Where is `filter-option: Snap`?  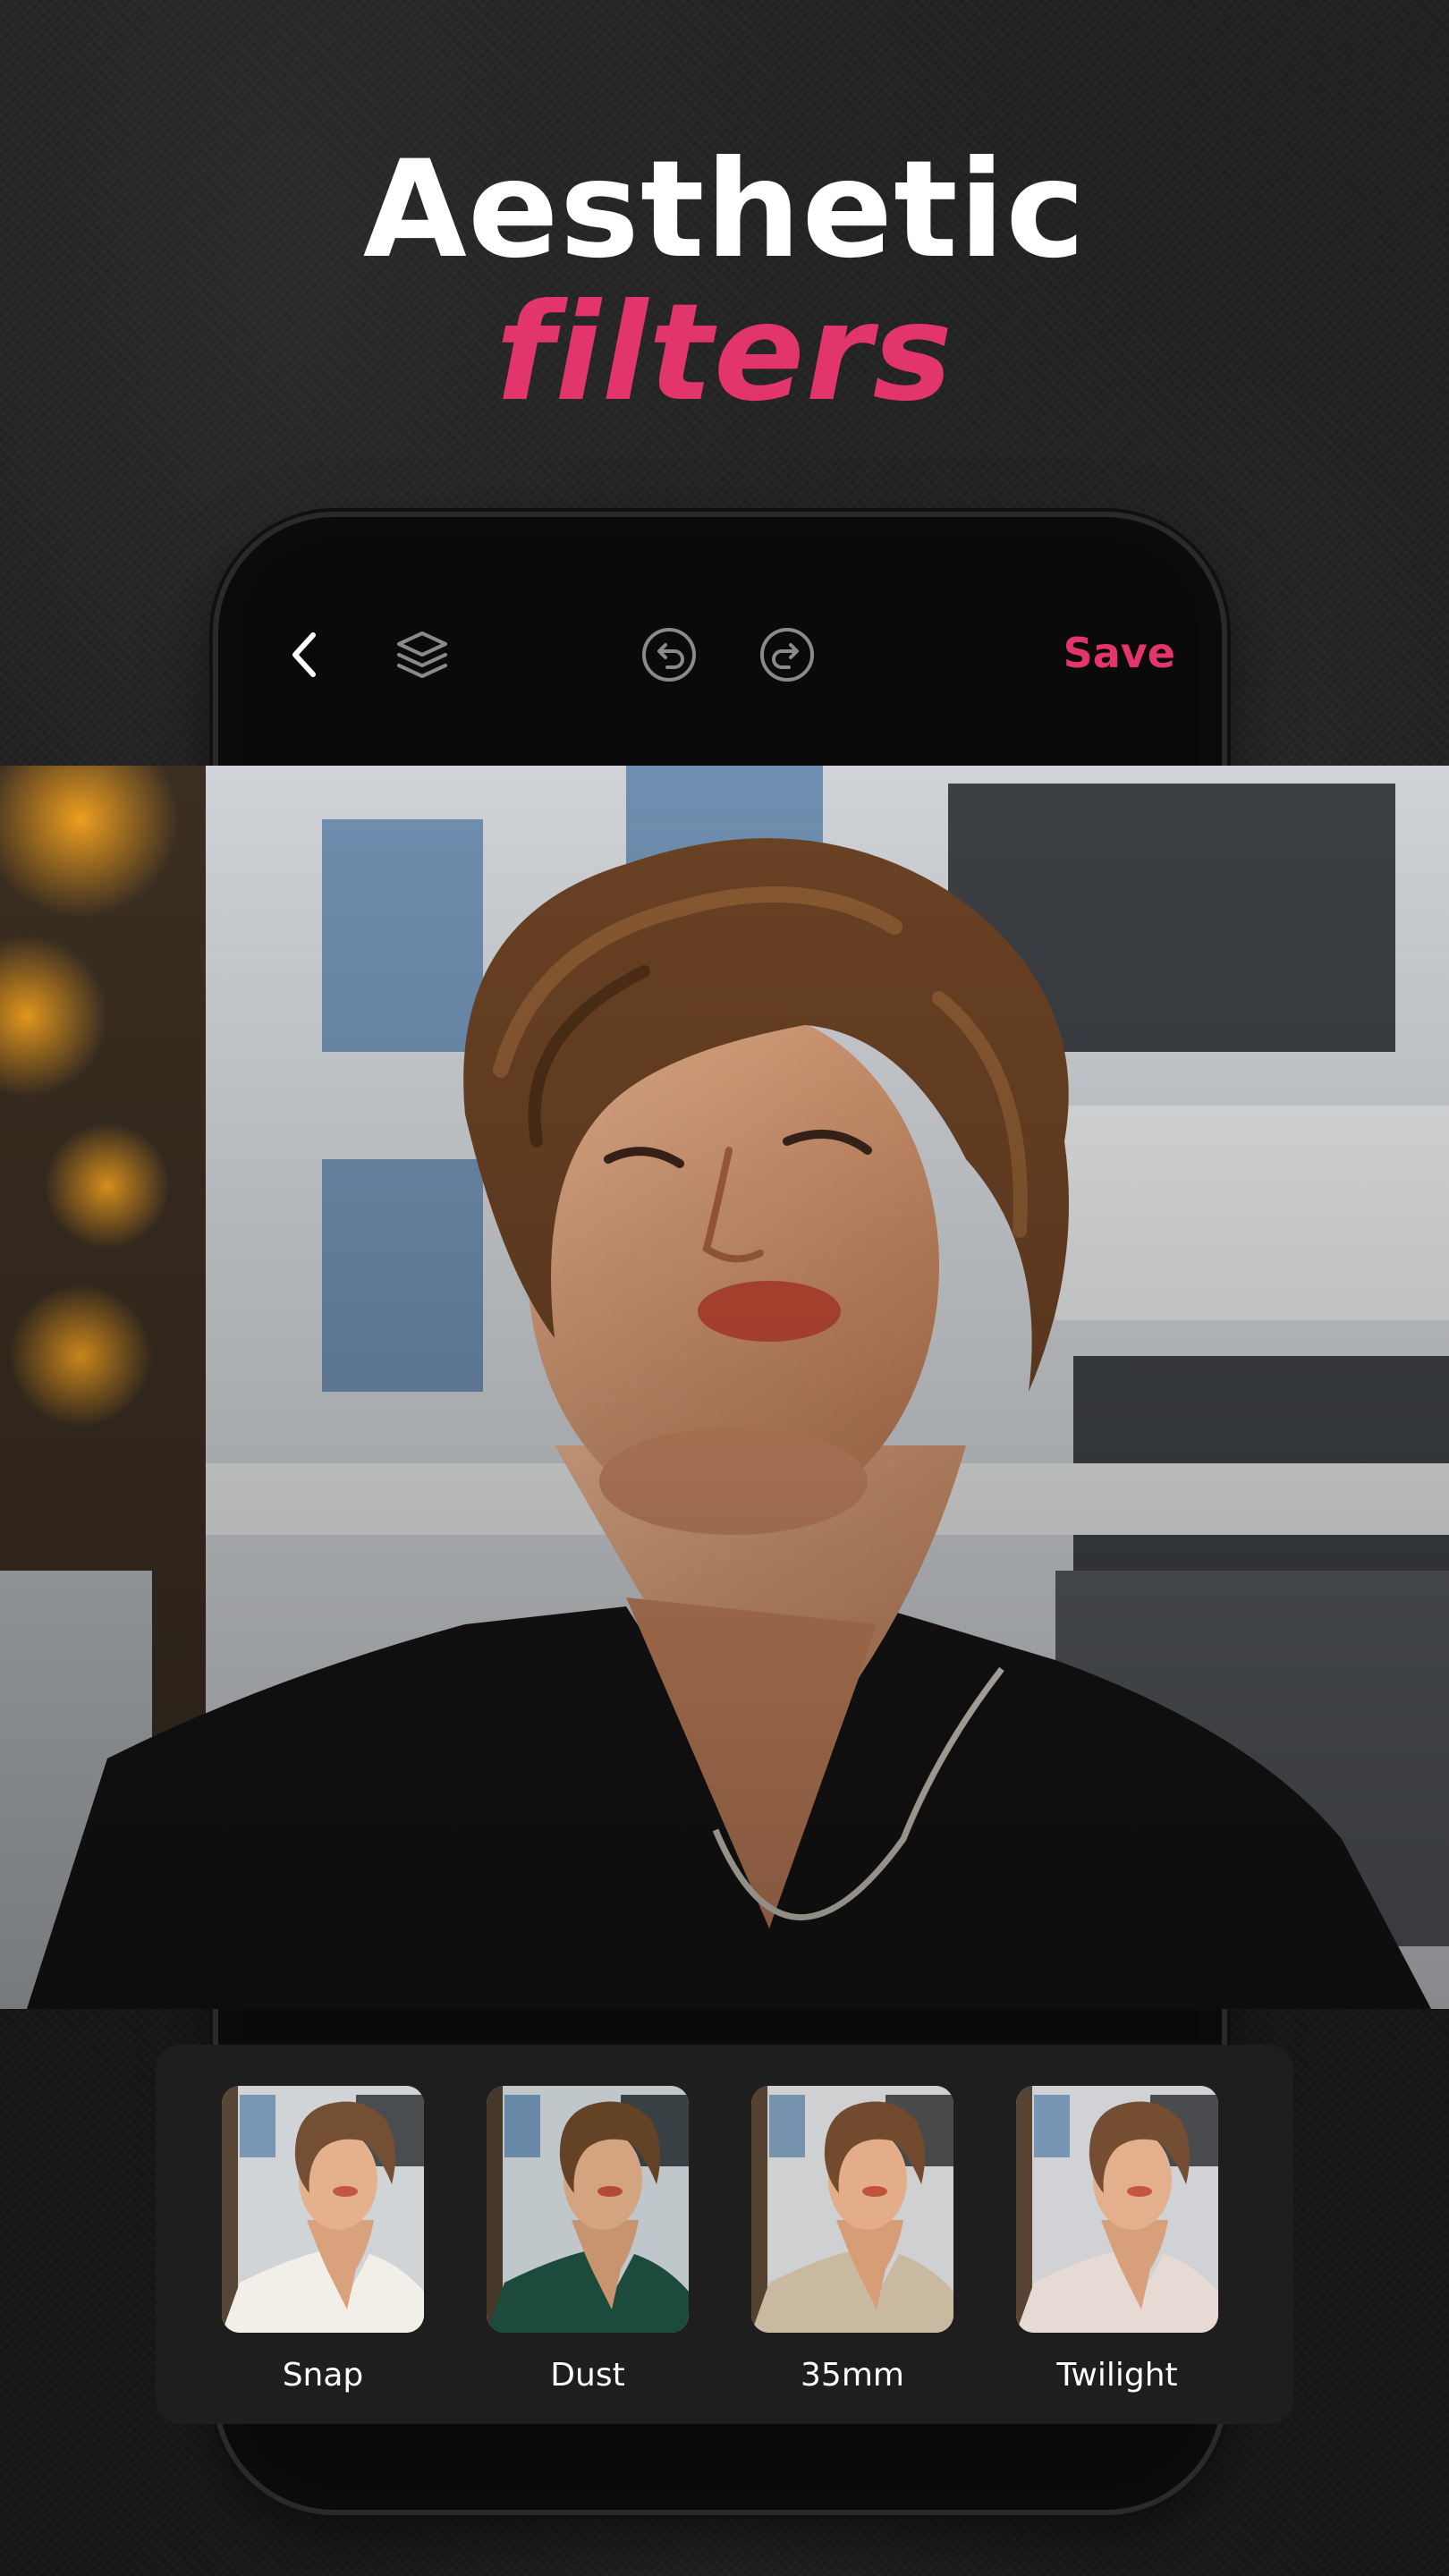
filter-option: Snap is located at coordinates (323, 2240).